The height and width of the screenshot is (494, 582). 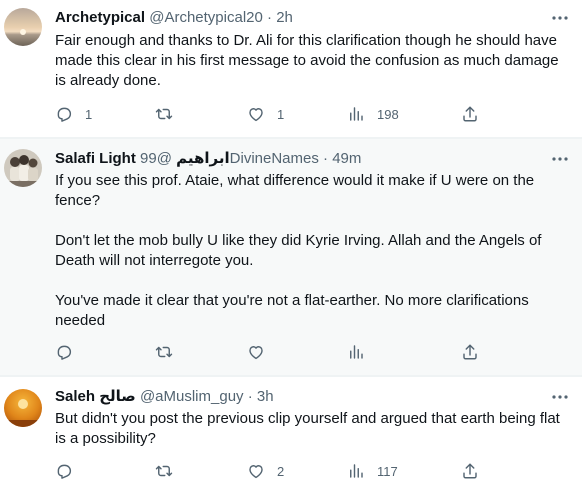 I want to click on action-bar: 1 1 198, so click(x=270, y=114).